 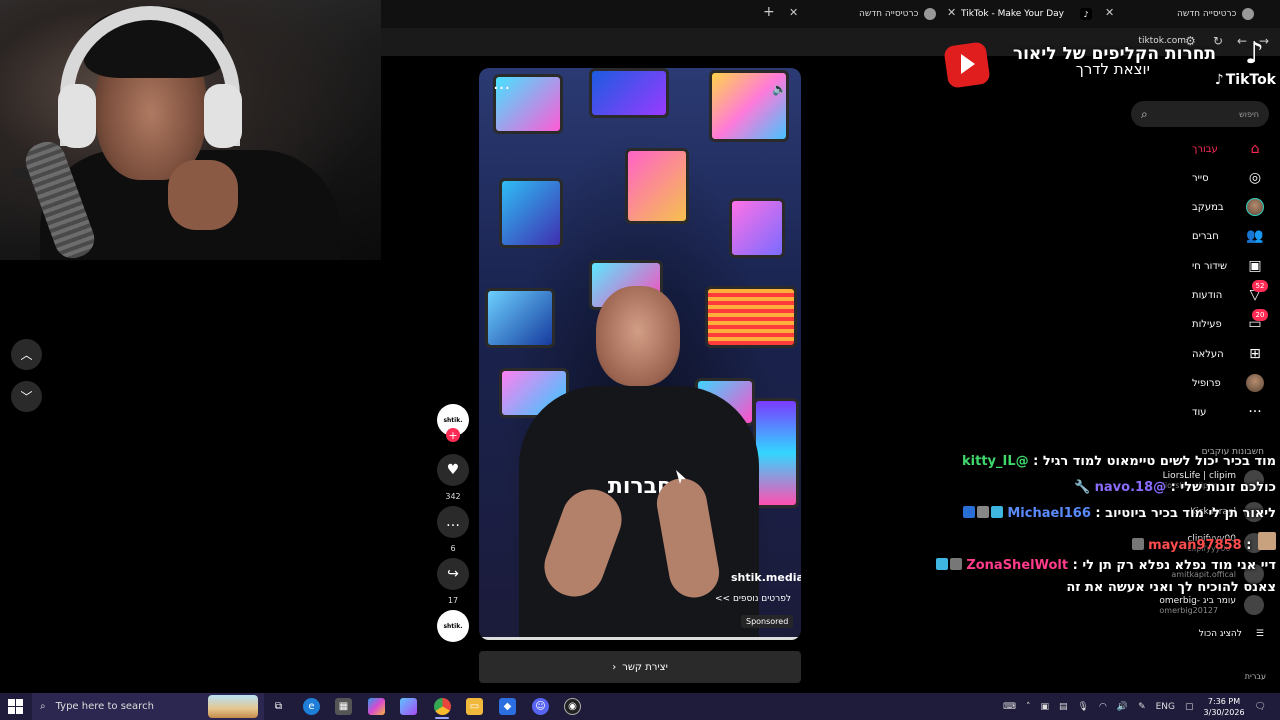 I want to click on sidebar-item-explore: ◎ סייר, so click(x=1228, y=178).